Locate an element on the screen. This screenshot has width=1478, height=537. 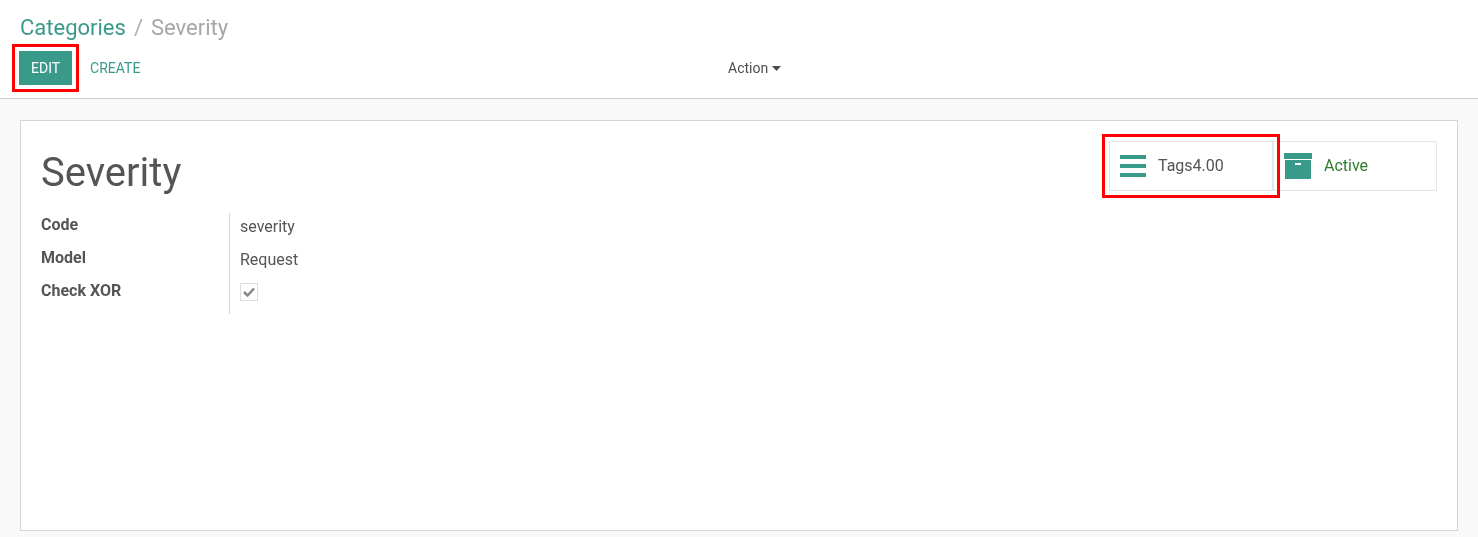
active-toggle-button: Active is located at coordinates (1355, 166).